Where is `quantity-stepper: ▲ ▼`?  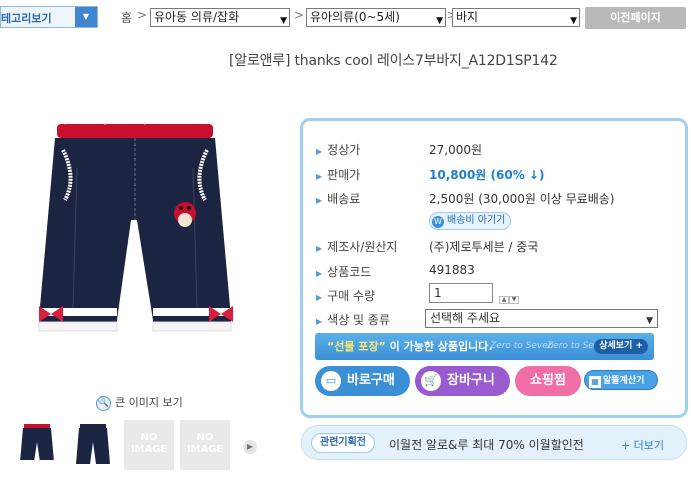
quantity-stepper: ▲ ▼ is located at coordinates (510, 297).